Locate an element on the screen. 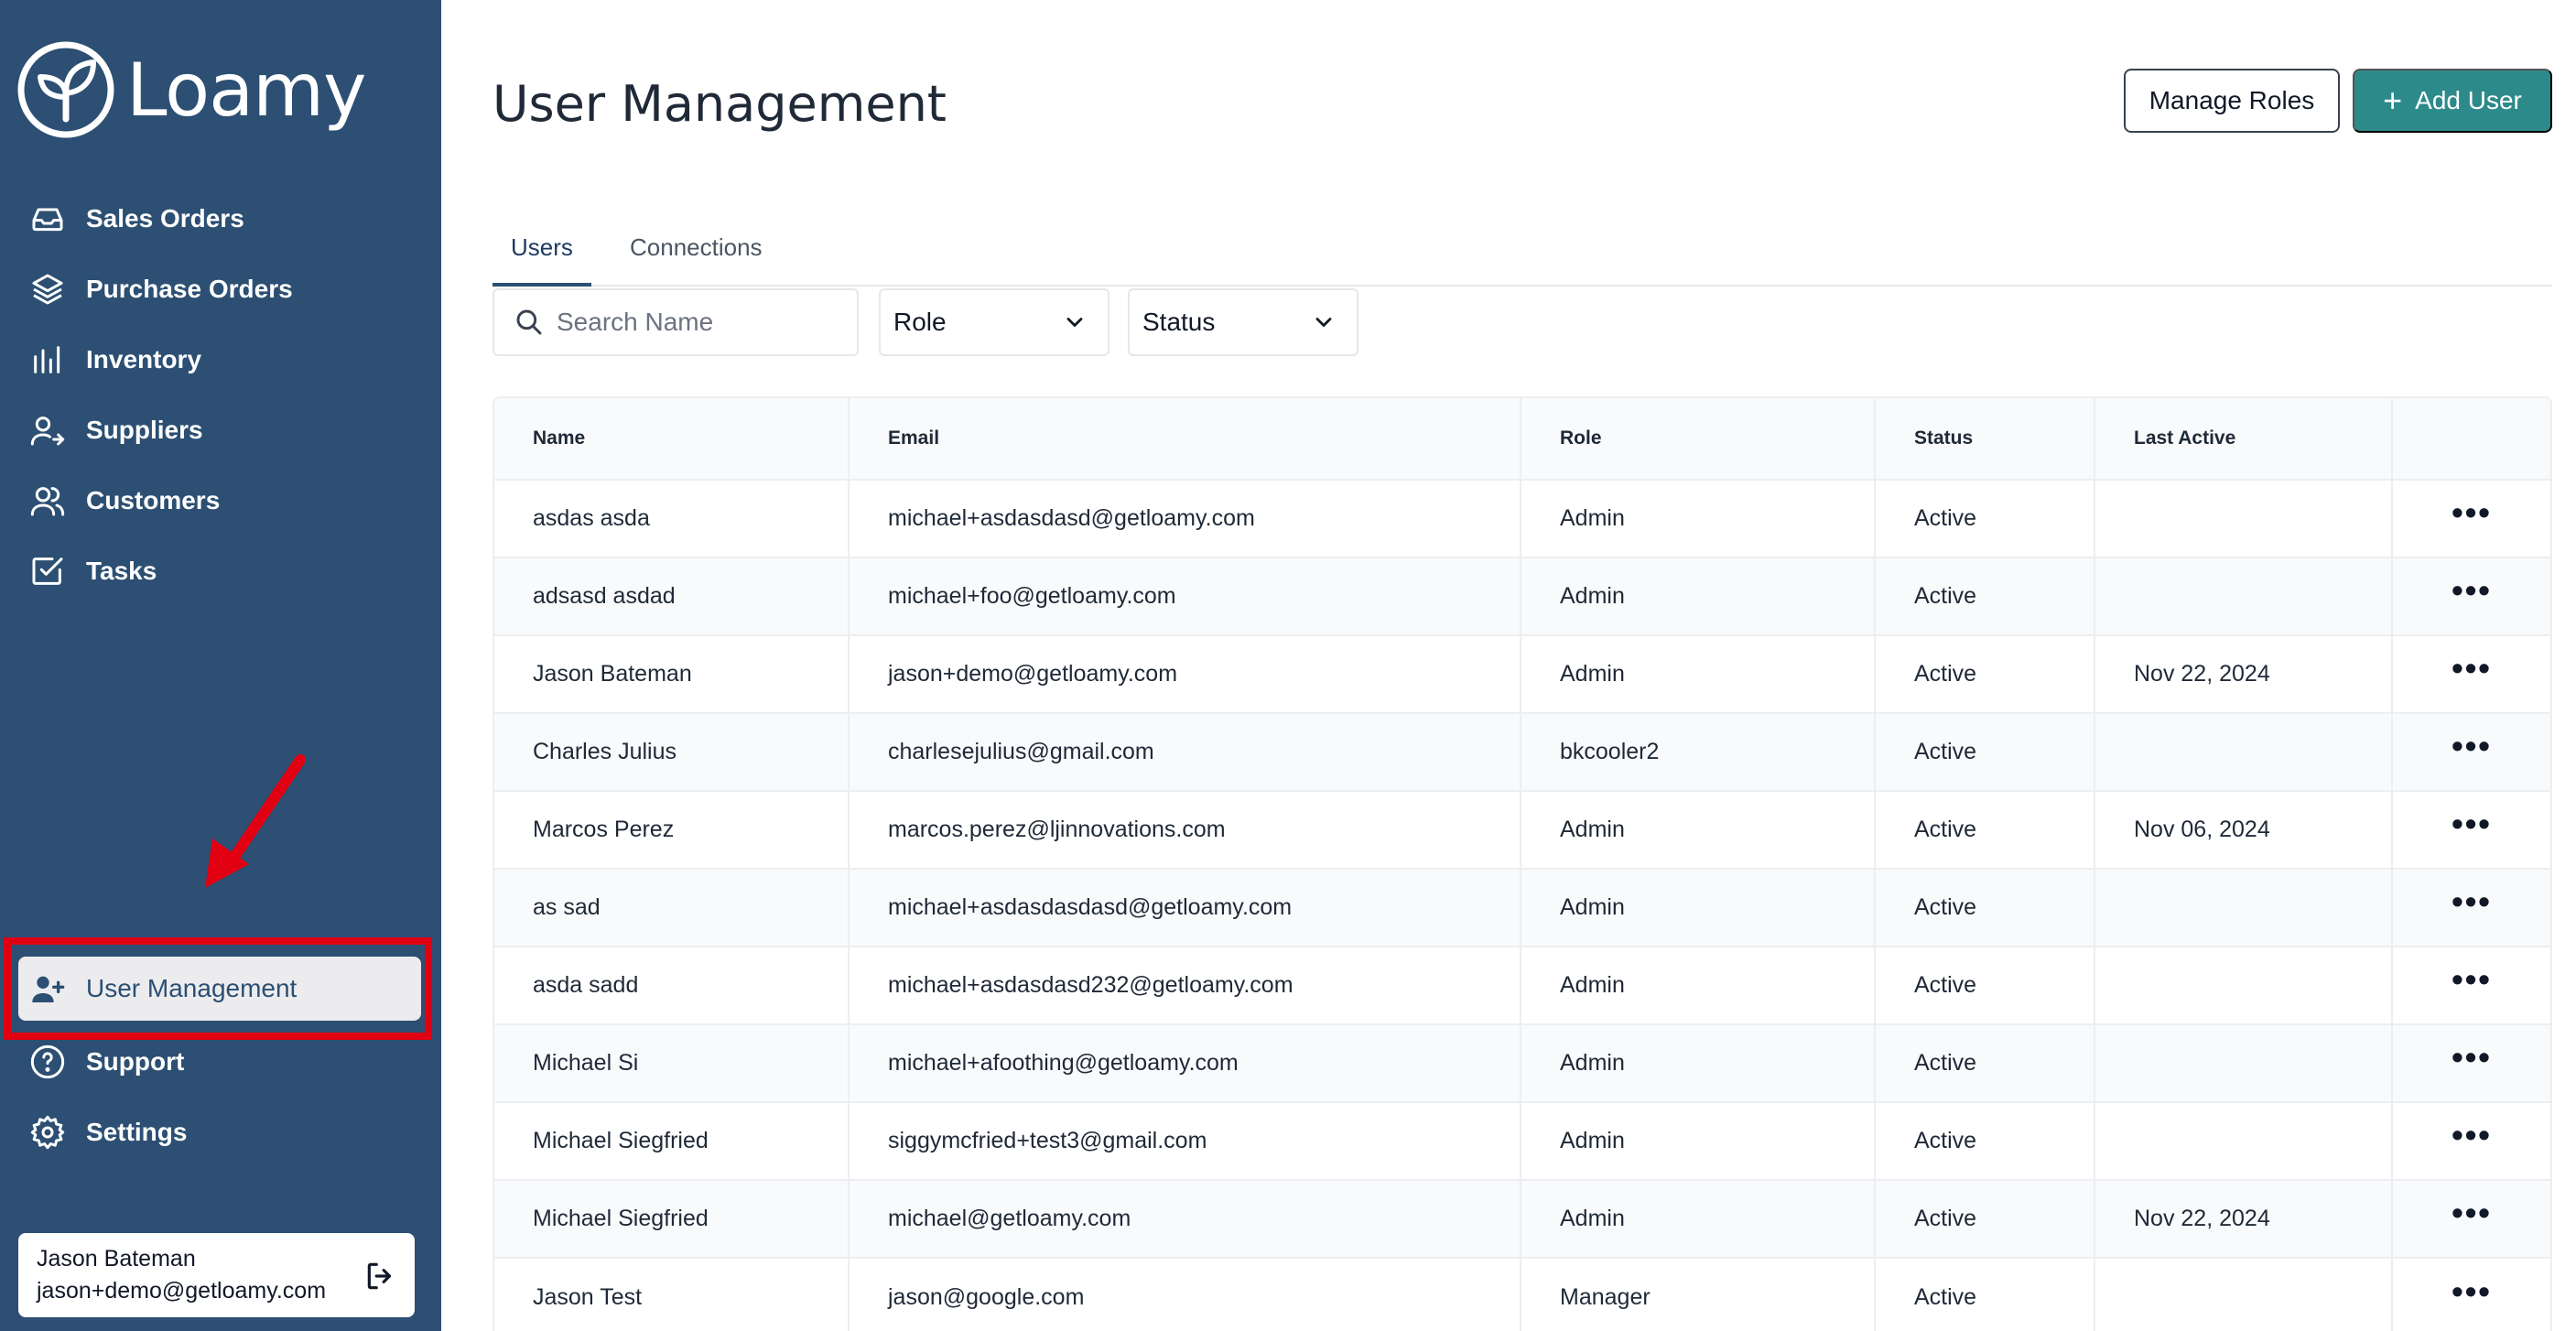  column-header-email: Email is located at coordinates (1186, 439).